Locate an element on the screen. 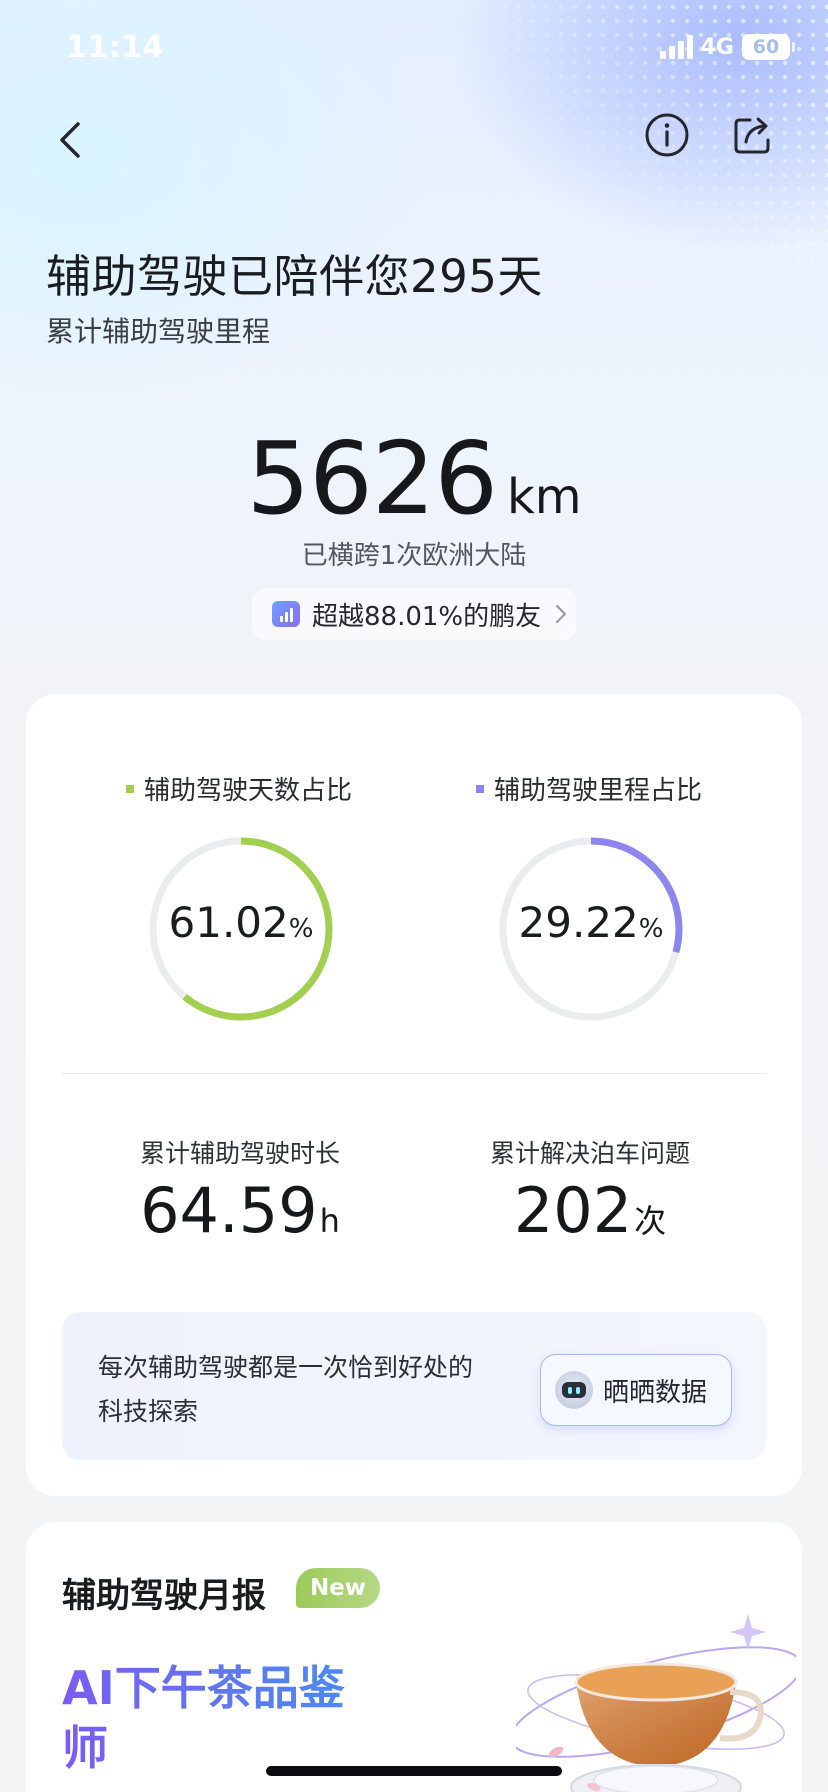 The image size is (828, 1792). stat-unit: h is located at coordinates (329, 1221).